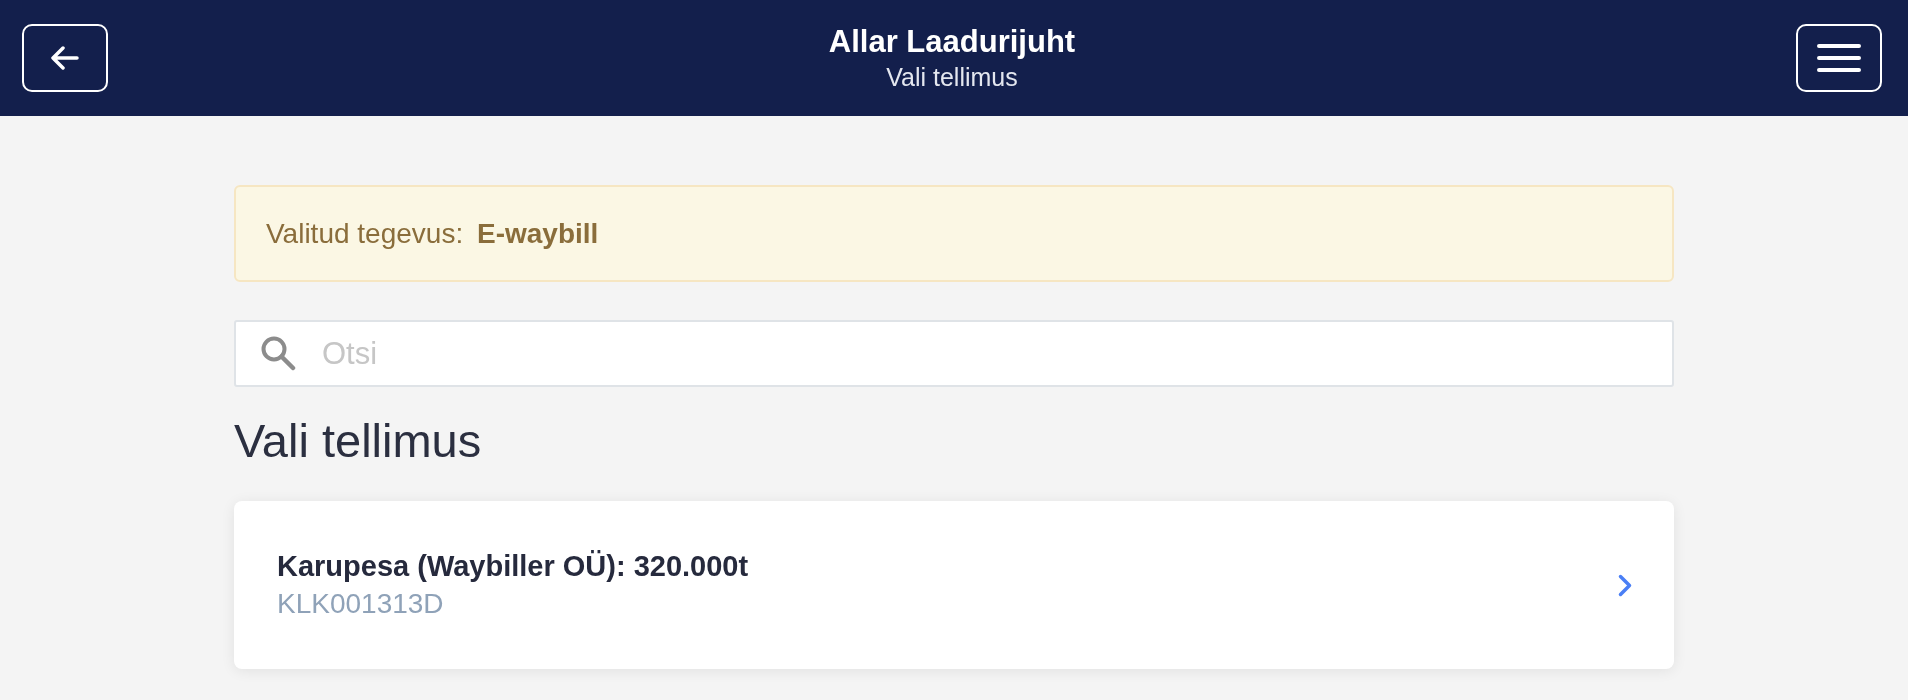 This screenshot has height=700, width=1908. Describe the element at coordinates (361, 604) in the screenshot. I see `order-code: KLK001313D` at that location.